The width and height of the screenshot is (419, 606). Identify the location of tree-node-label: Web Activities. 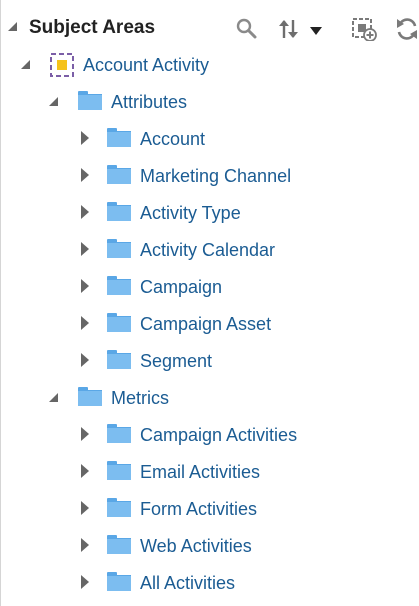
(196, 546).